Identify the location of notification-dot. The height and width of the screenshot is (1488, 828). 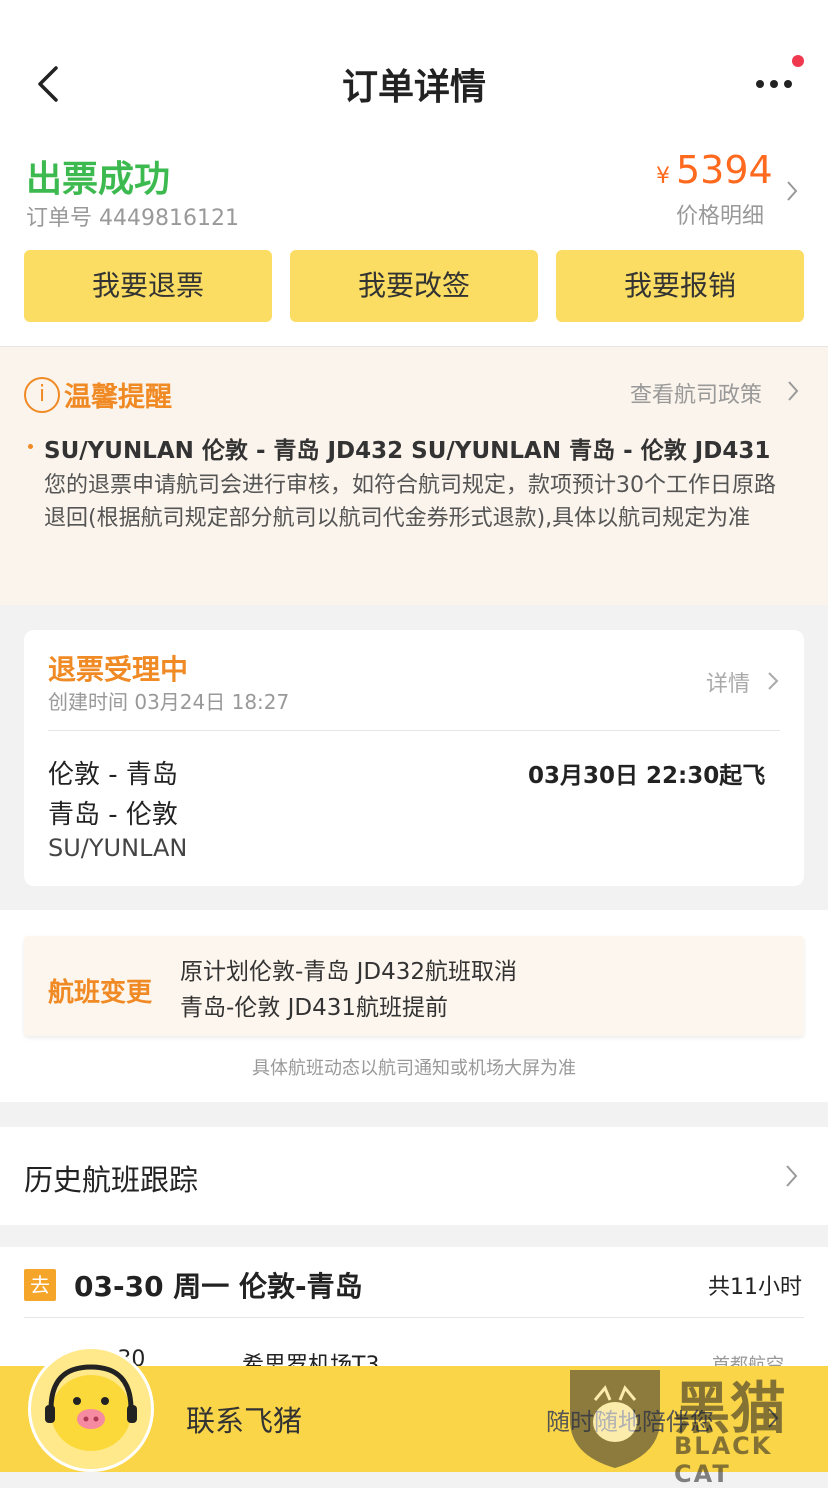
(798, 61).